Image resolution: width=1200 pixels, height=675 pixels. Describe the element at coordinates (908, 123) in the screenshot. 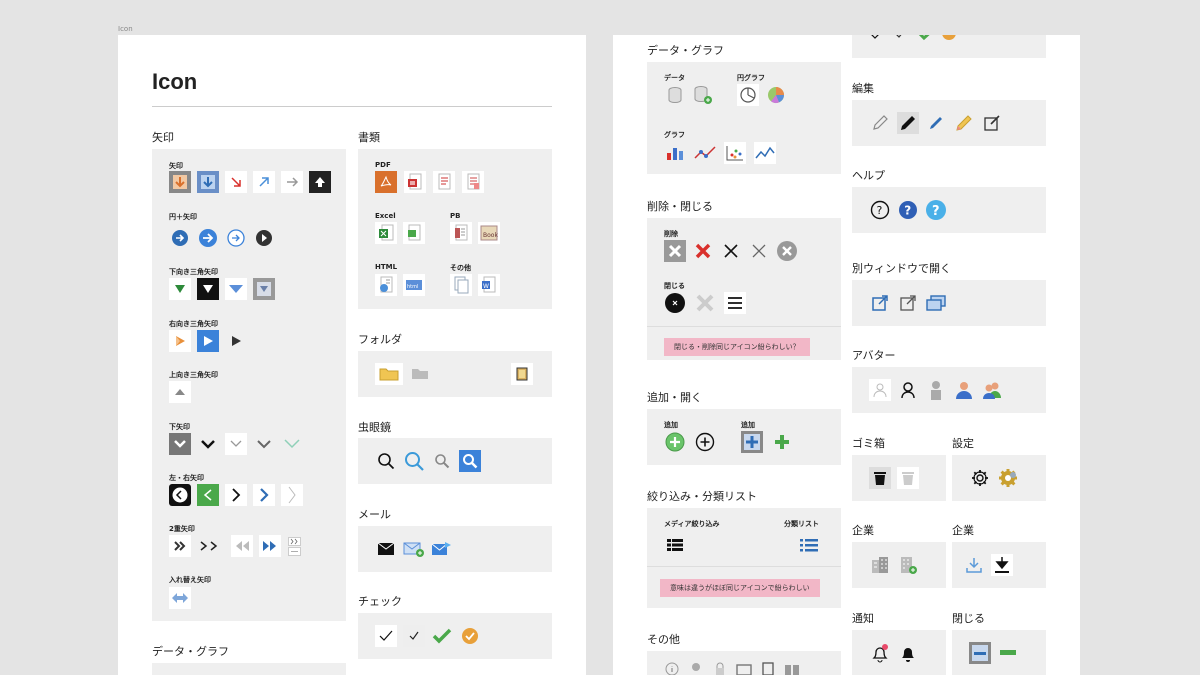

I see `pencil-black-icon` at that location.